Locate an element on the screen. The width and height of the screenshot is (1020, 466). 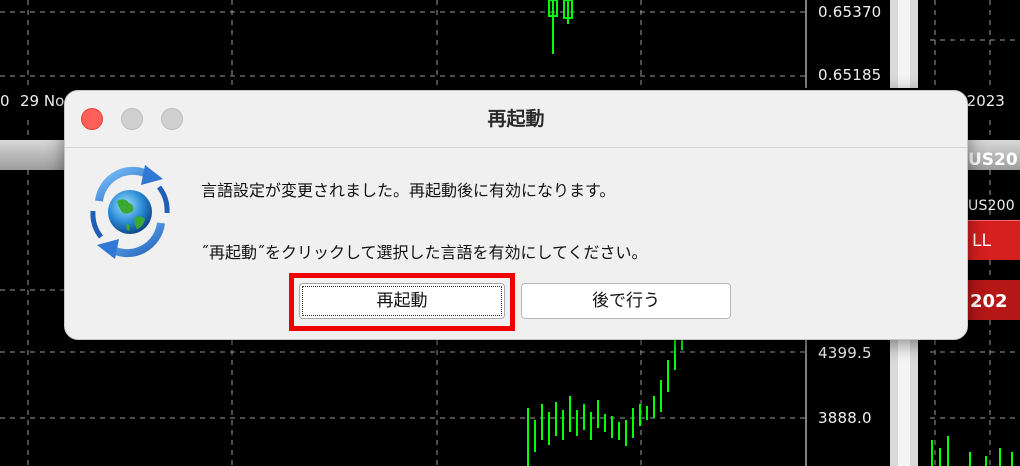
dialog-titlebar: 再起動 is located at coordinates (516, 119).